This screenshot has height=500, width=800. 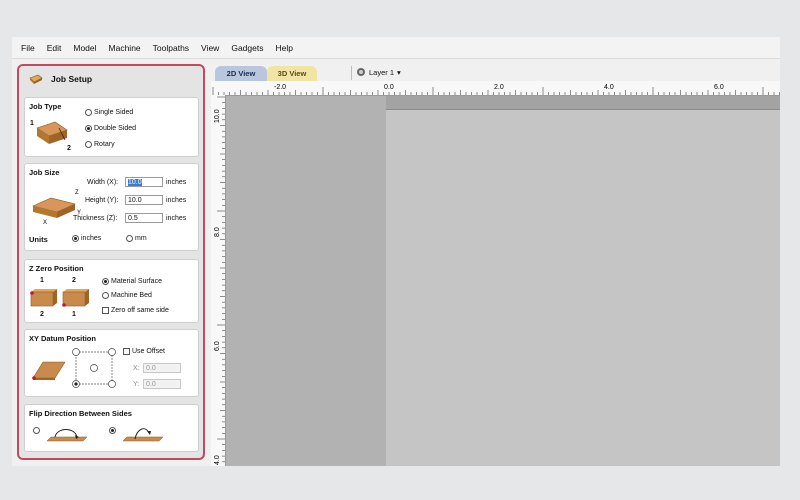 I want to click on menu-model: Model, so click(x=84, y=48).